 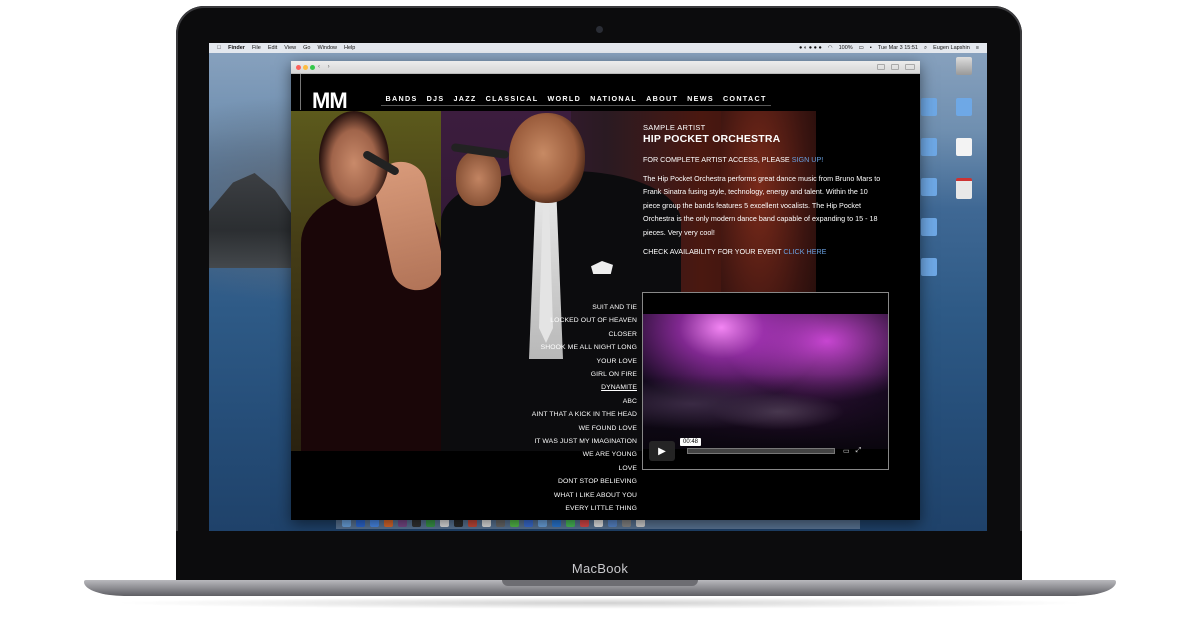 What do you see at coordinates (600, 583) in the screenshot?
I see `laptop-notch` at bounding box center [600, 583].